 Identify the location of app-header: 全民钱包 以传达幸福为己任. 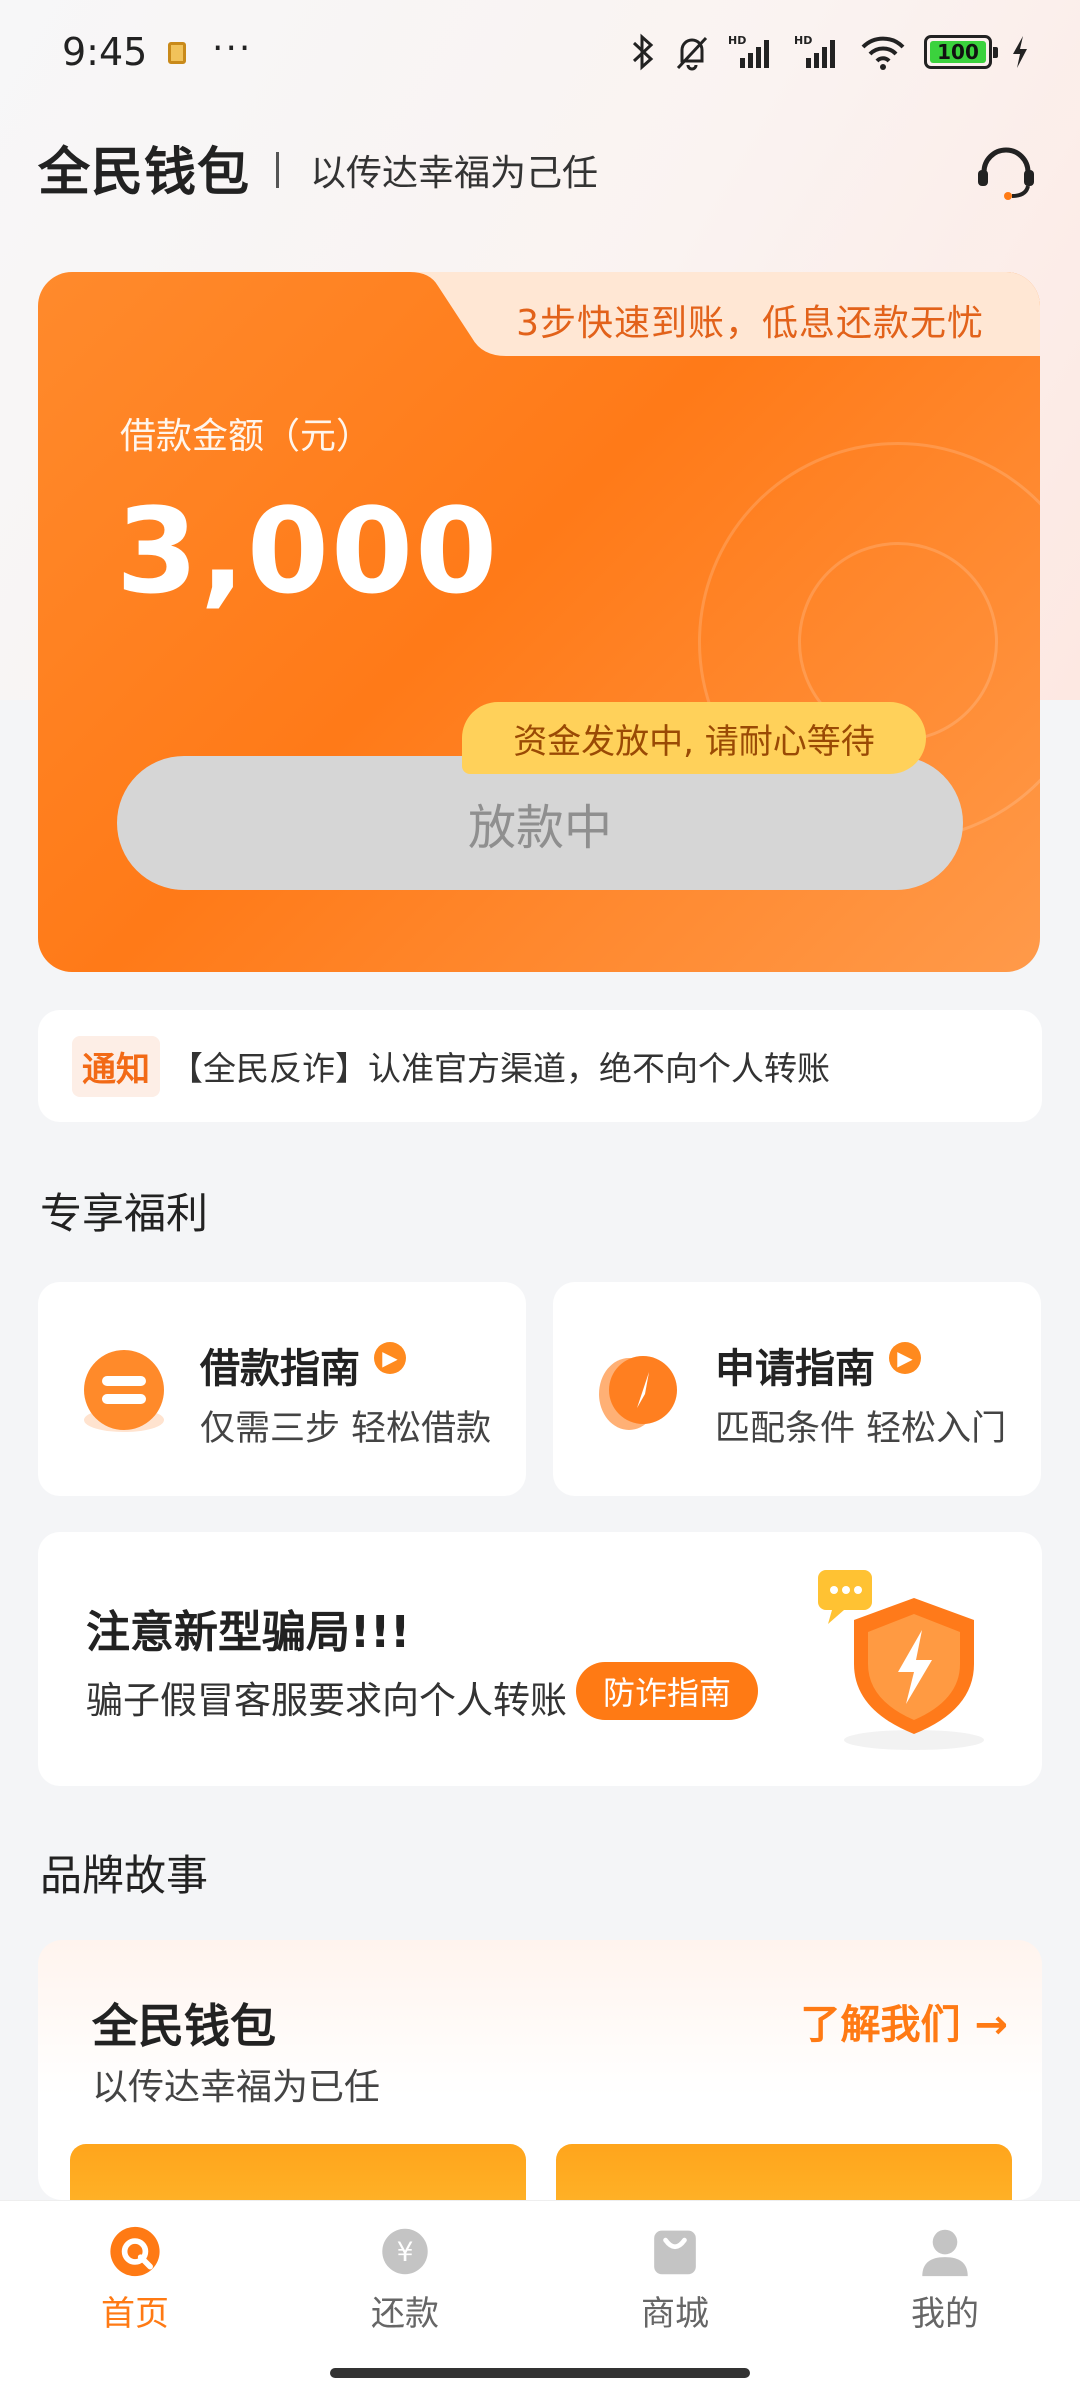
(540, 170).